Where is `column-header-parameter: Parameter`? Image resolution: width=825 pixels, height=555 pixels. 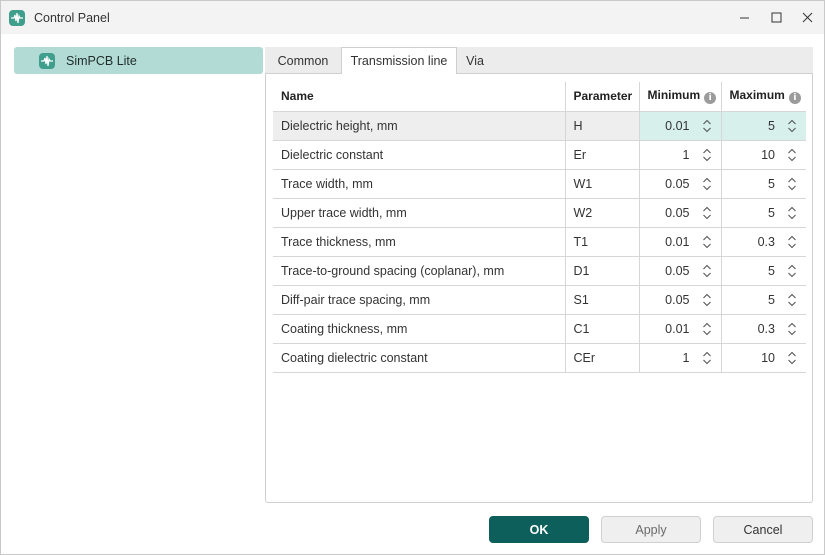 column-header-parameter: Parameter is located at coordinates (601, 97).